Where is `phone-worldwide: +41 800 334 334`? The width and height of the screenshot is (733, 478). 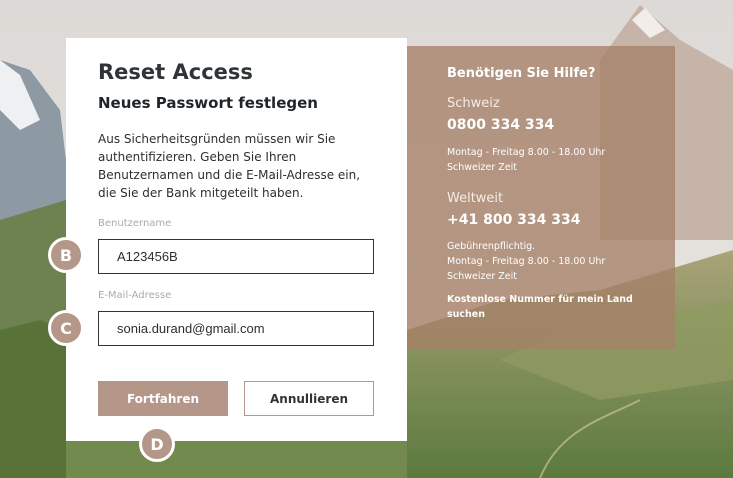
phone-worldwide: +41 800 334 334 is located at coordinates (514, 220).